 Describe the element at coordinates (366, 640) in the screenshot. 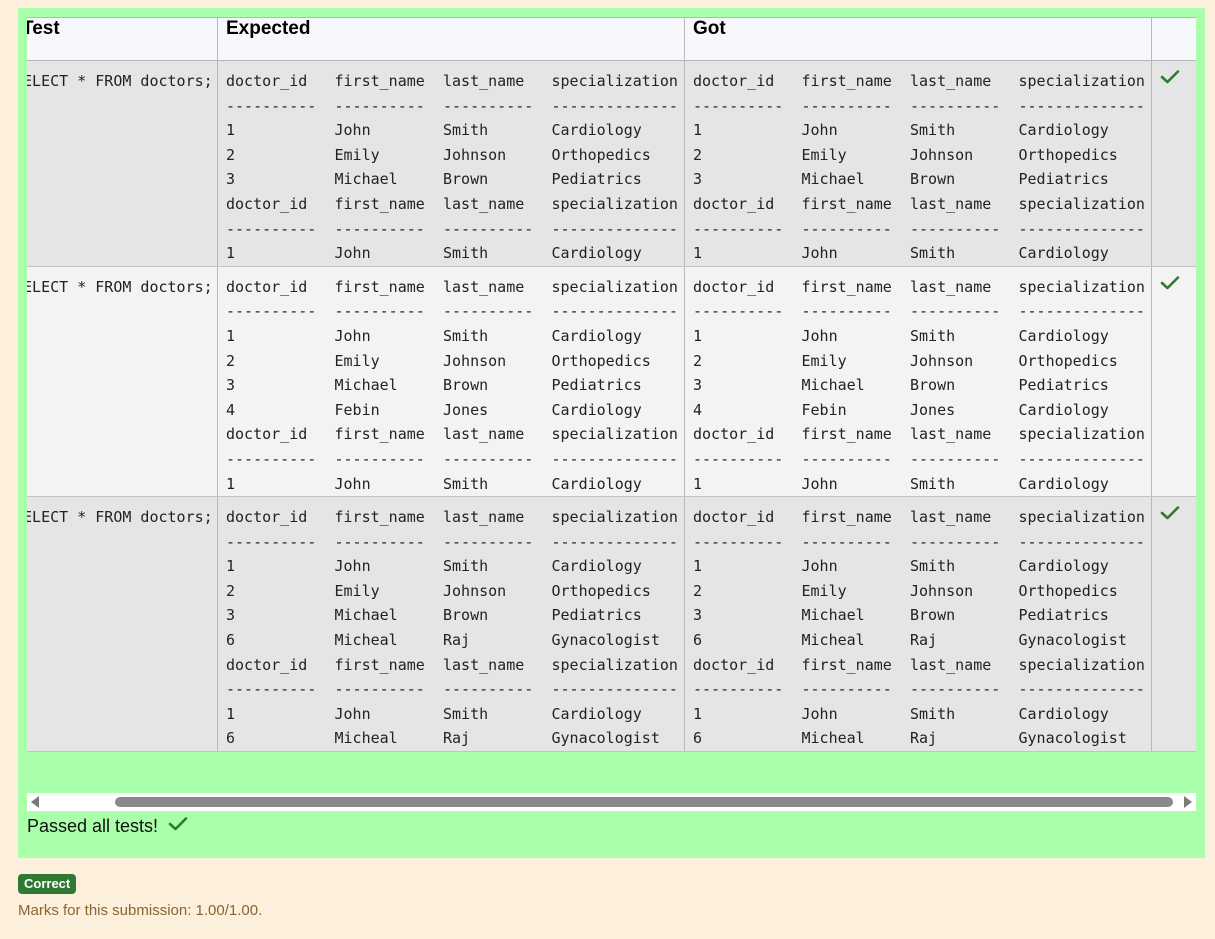

I see `expected-output-field: Micheal` at that location.